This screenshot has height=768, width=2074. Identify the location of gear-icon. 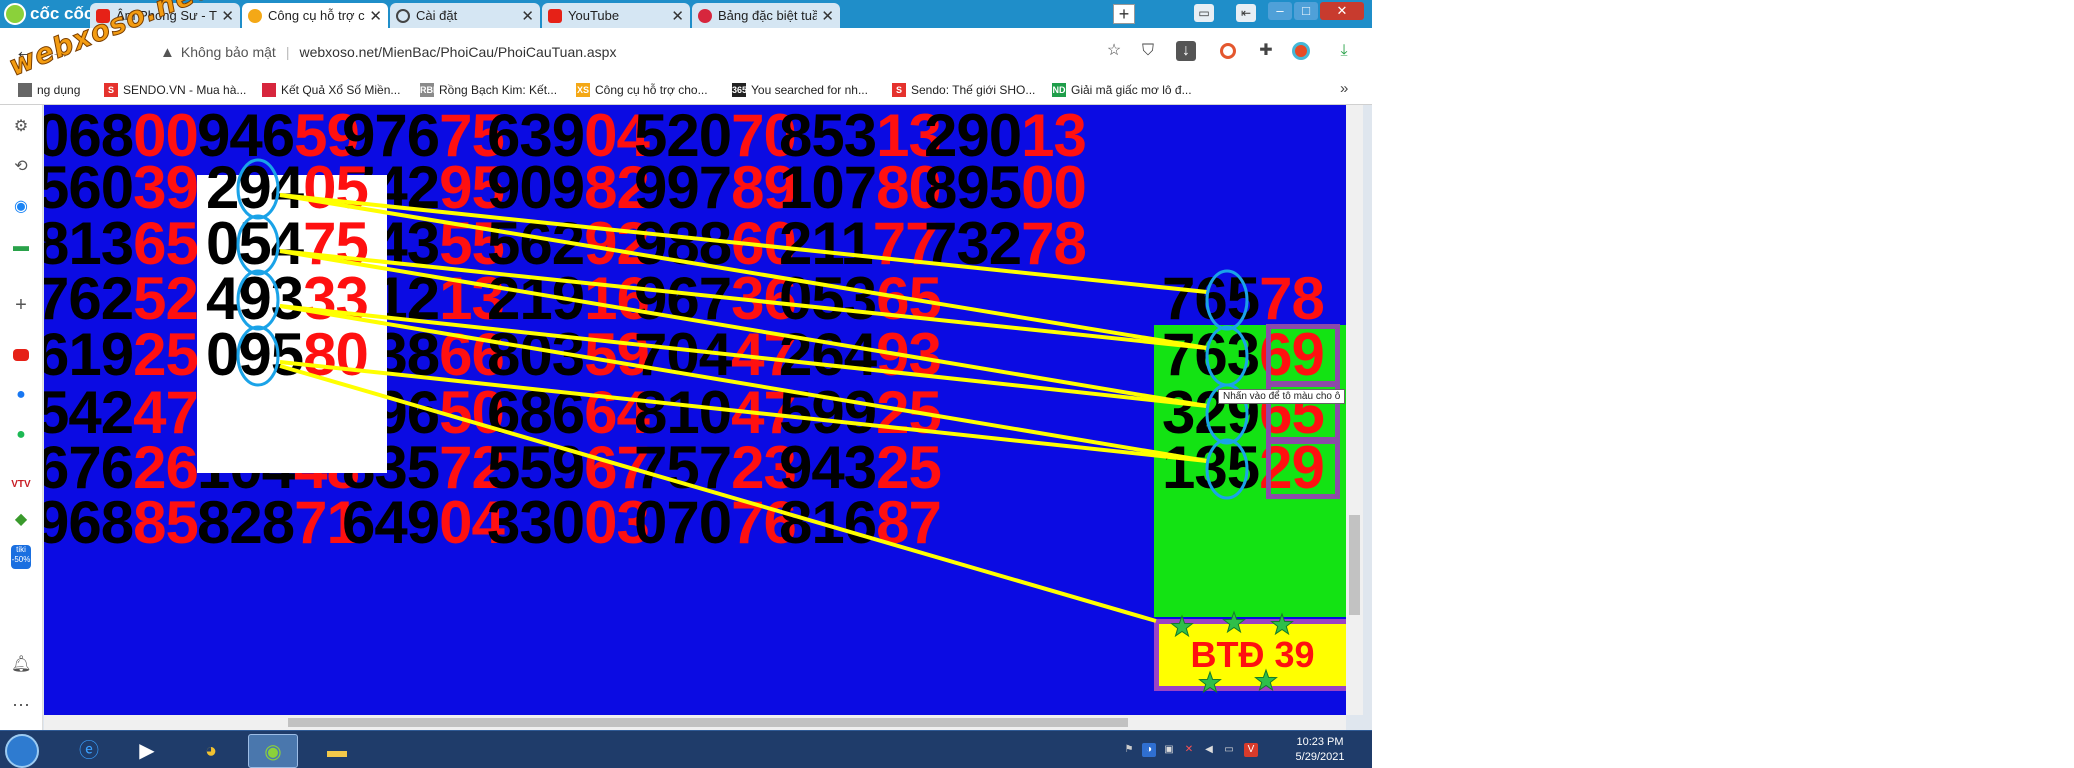
(403, 15).